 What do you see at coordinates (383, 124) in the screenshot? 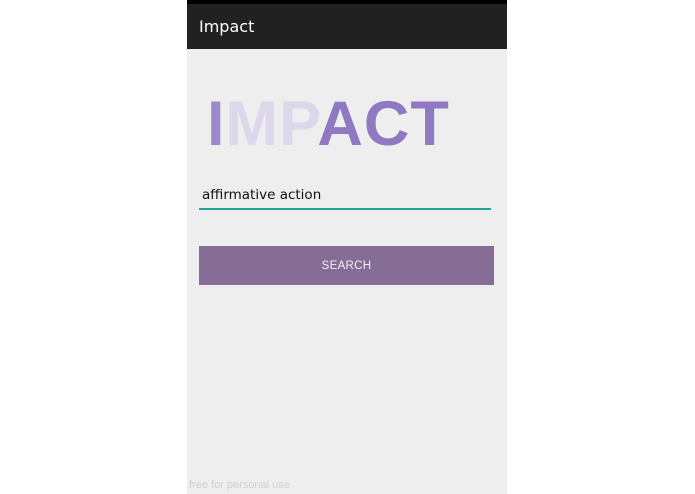
I see `logo-part-3: ACT` at bounding box center [383, 124].